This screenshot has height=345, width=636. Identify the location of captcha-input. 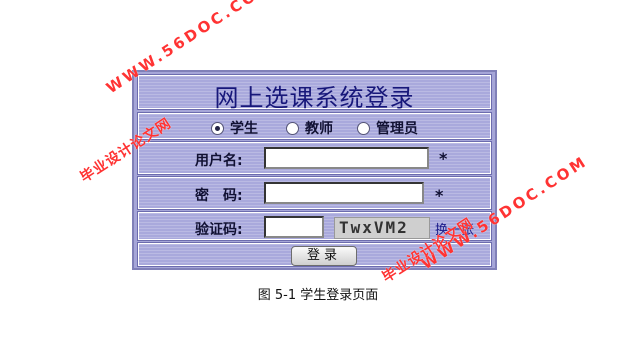
(294, 227).